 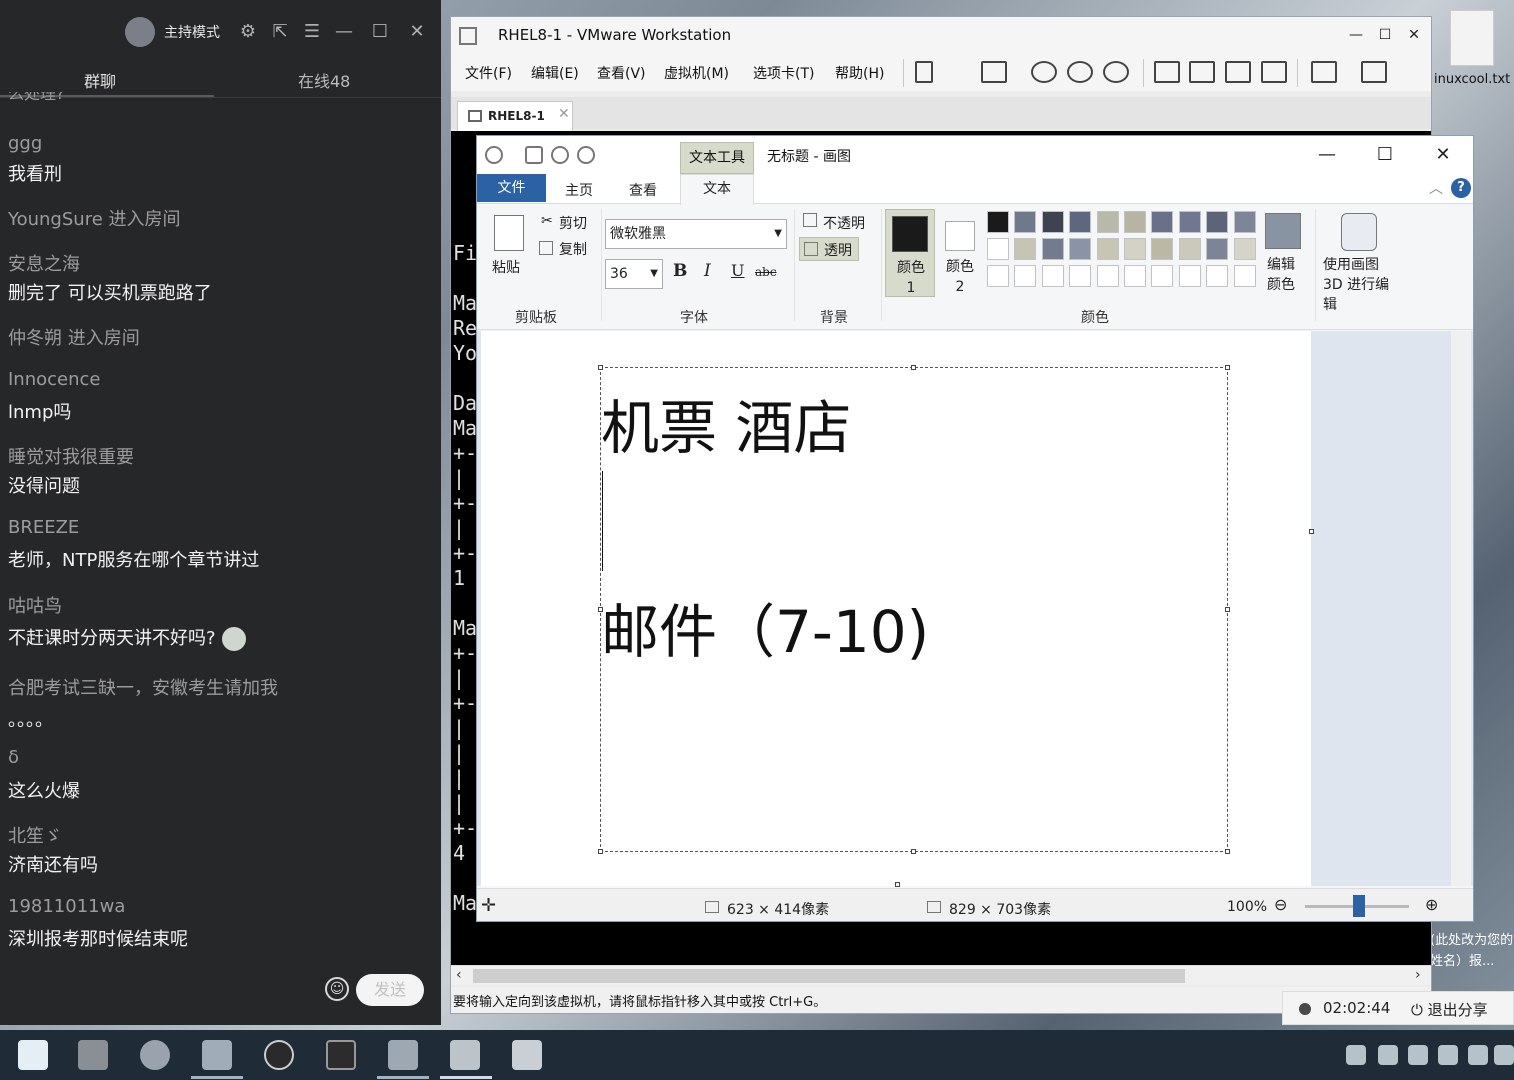 What do you see at coordinates (1284, 275) in the screenshot?
I see `edit-colors-button: 编辑颜色` at bounding box center [1284, 275].